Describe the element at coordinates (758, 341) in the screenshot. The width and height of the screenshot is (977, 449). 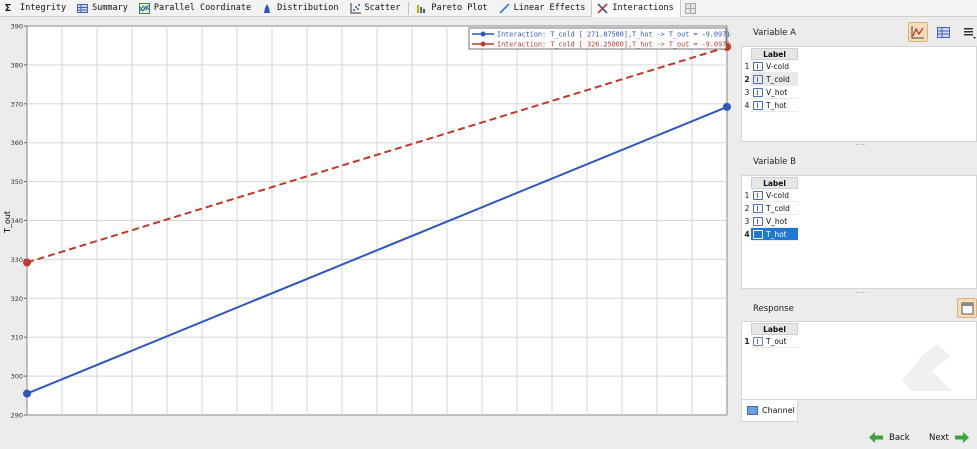
I see `response-icon` at that location.